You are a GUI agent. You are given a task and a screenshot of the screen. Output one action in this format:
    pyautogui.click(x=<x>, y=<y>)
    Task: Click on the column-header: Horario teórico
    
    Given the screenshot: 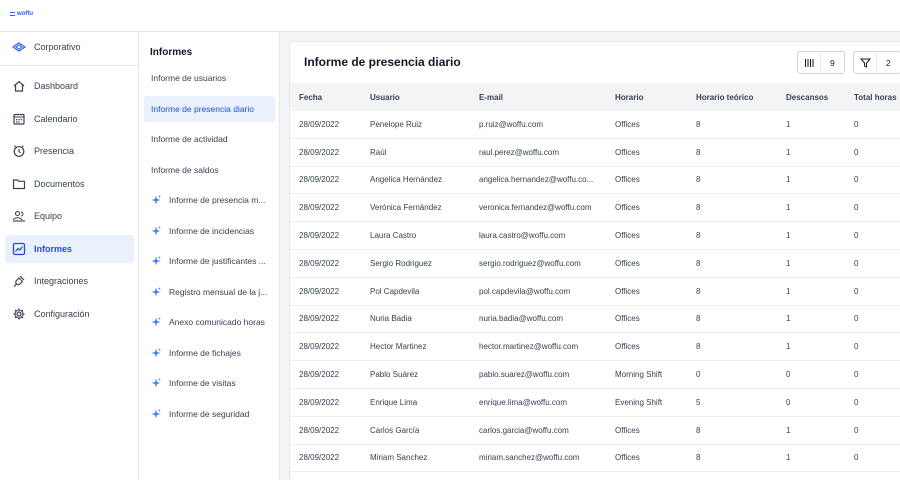 What is the action you would take?
    pyautogui.click(x=741, y=97)
    